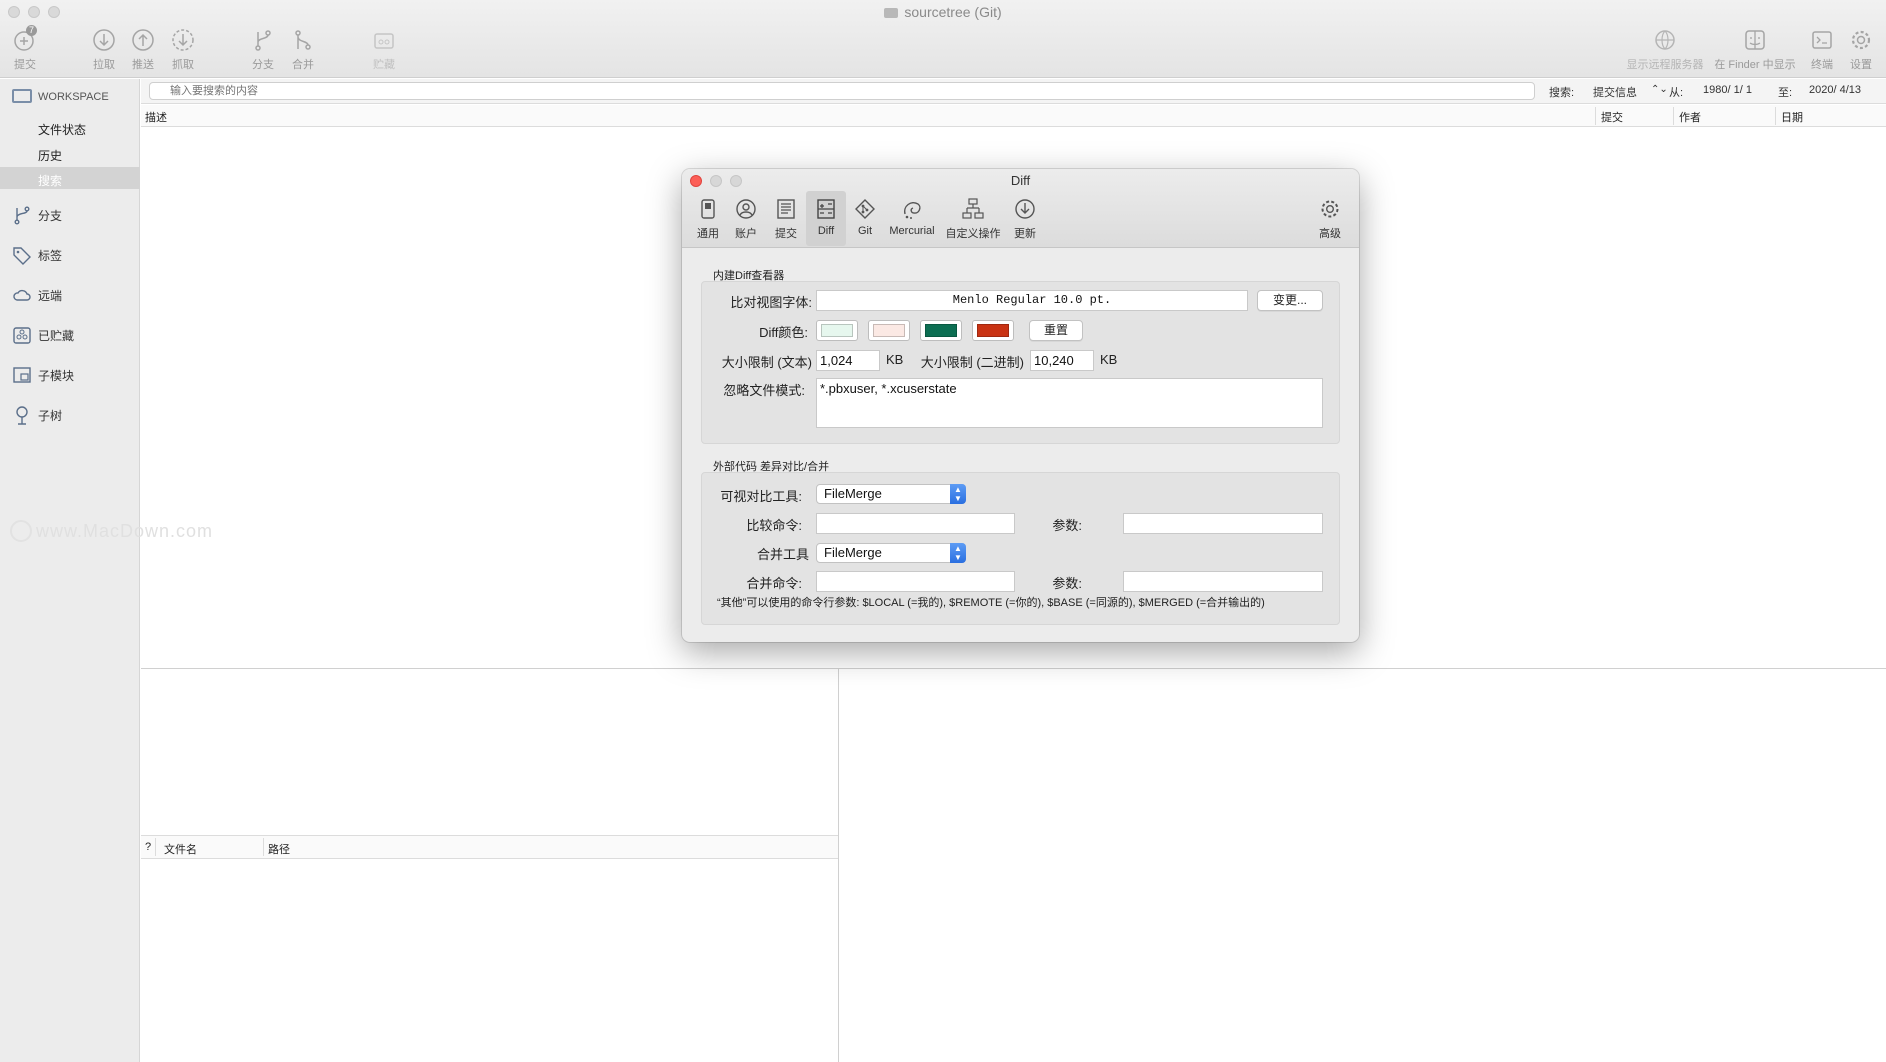  What do you see at coordinates (183, 40) in the screenshot?
I see `fetch-icon` at bounding box center [183, 40].